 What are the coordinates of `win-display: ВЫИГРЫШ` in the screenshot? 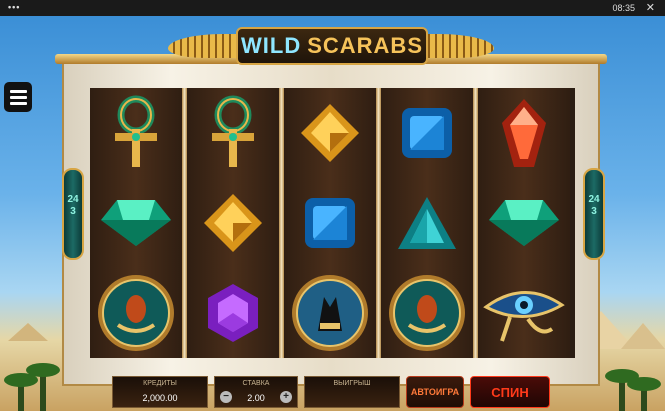 It's located at (352, 392).